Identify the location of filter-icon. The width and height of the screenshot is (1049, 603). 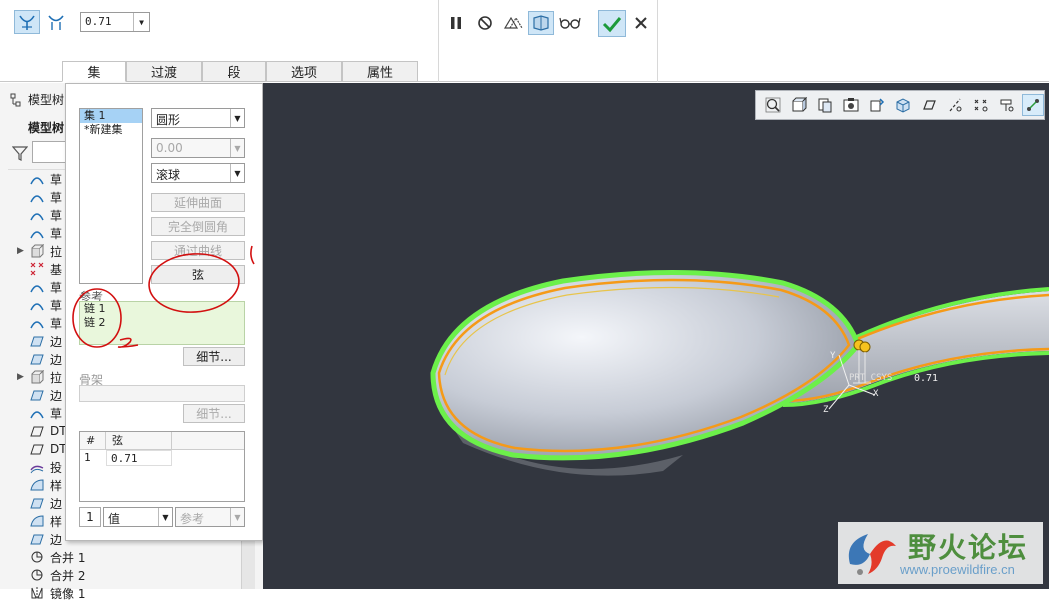
(20, 154).